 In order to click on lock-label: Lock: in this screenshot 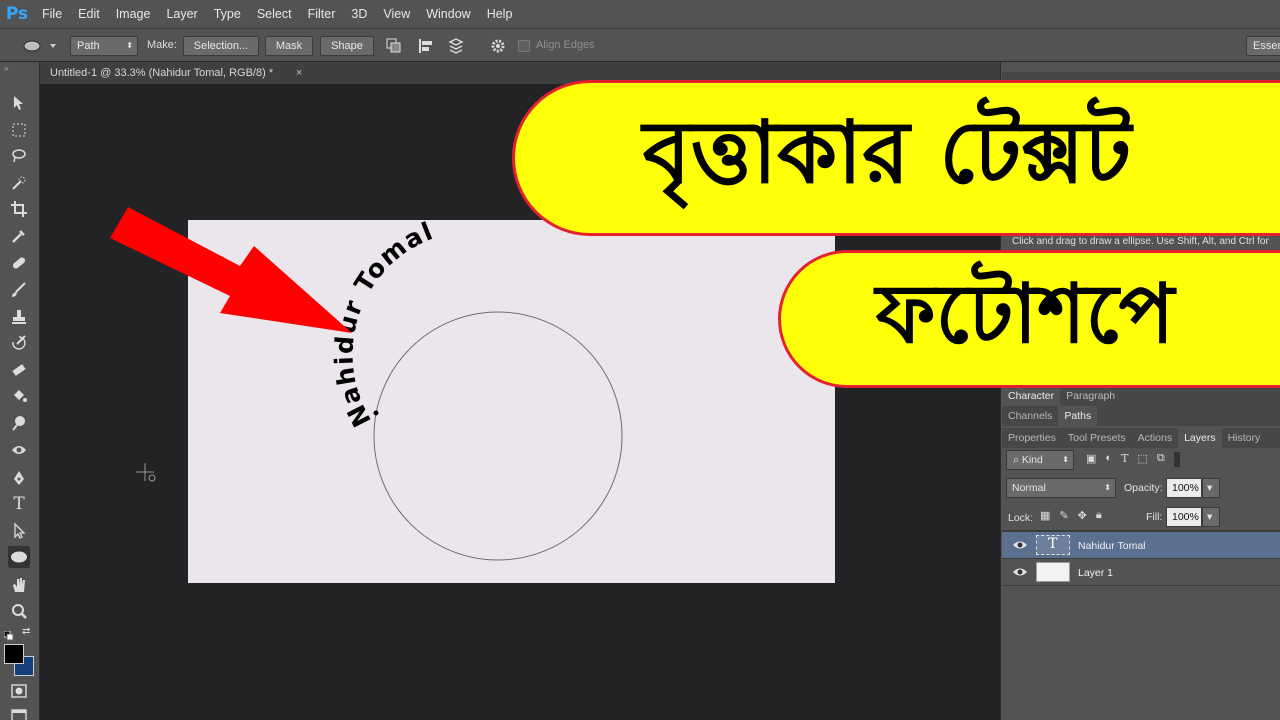, I will do `click(1021, 518)`.